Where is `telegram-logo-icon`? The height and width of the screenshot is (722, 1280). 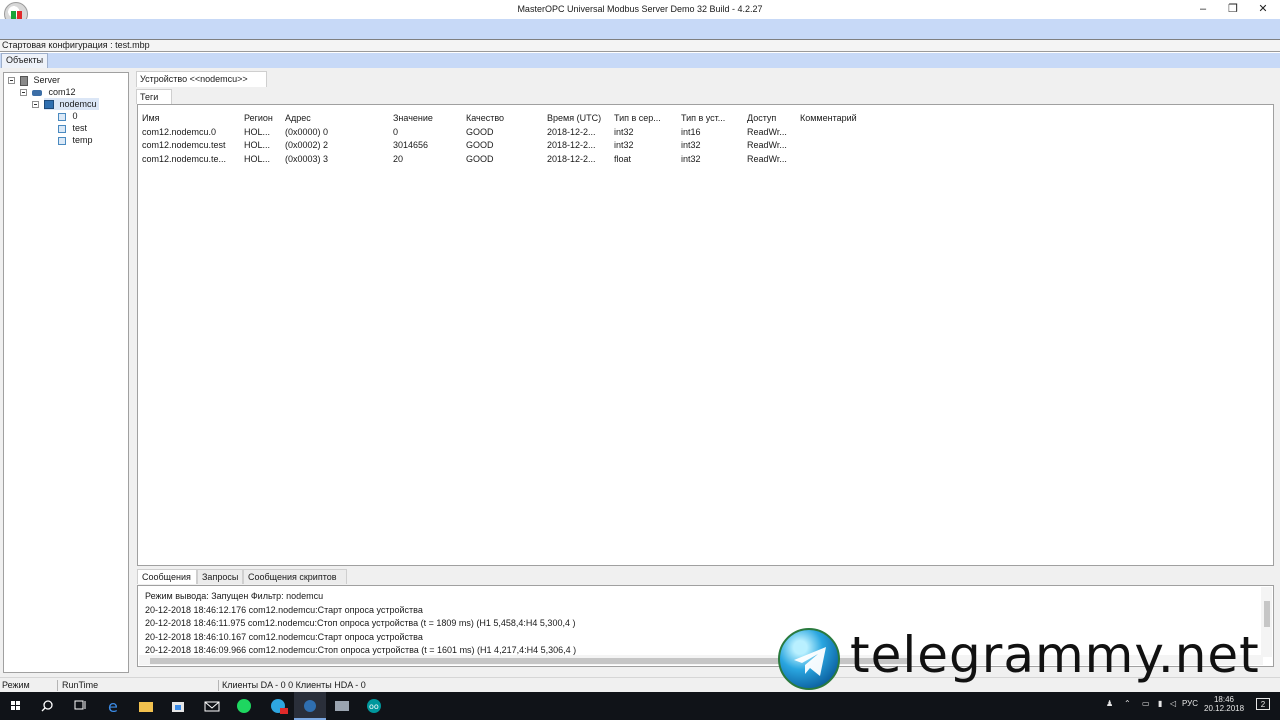
telegram-logo-icon is located at coordinates (809, 659).